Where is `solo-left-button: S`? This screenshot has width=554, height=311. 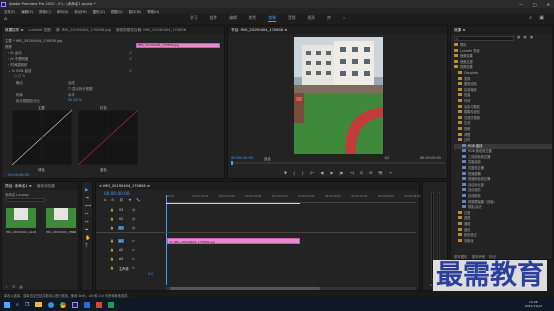
solo-left-button: S is located at coordinates (431, 285).